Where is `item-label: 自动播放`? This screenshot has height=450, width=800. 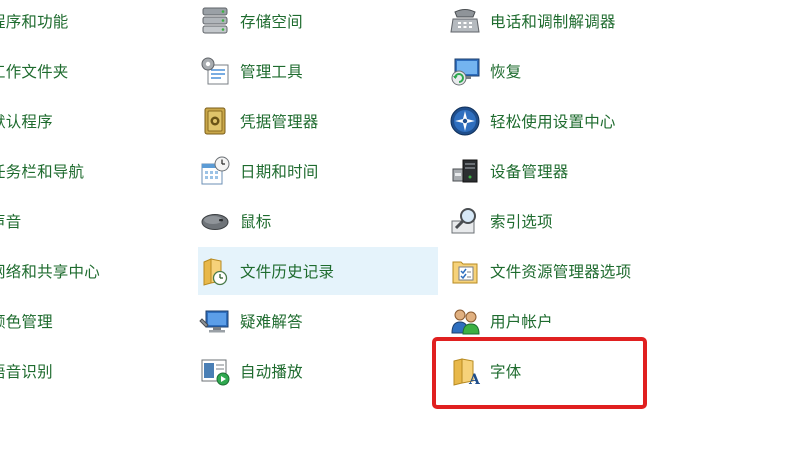
item-label: 自动播放 is located at coordinates (271, 372).